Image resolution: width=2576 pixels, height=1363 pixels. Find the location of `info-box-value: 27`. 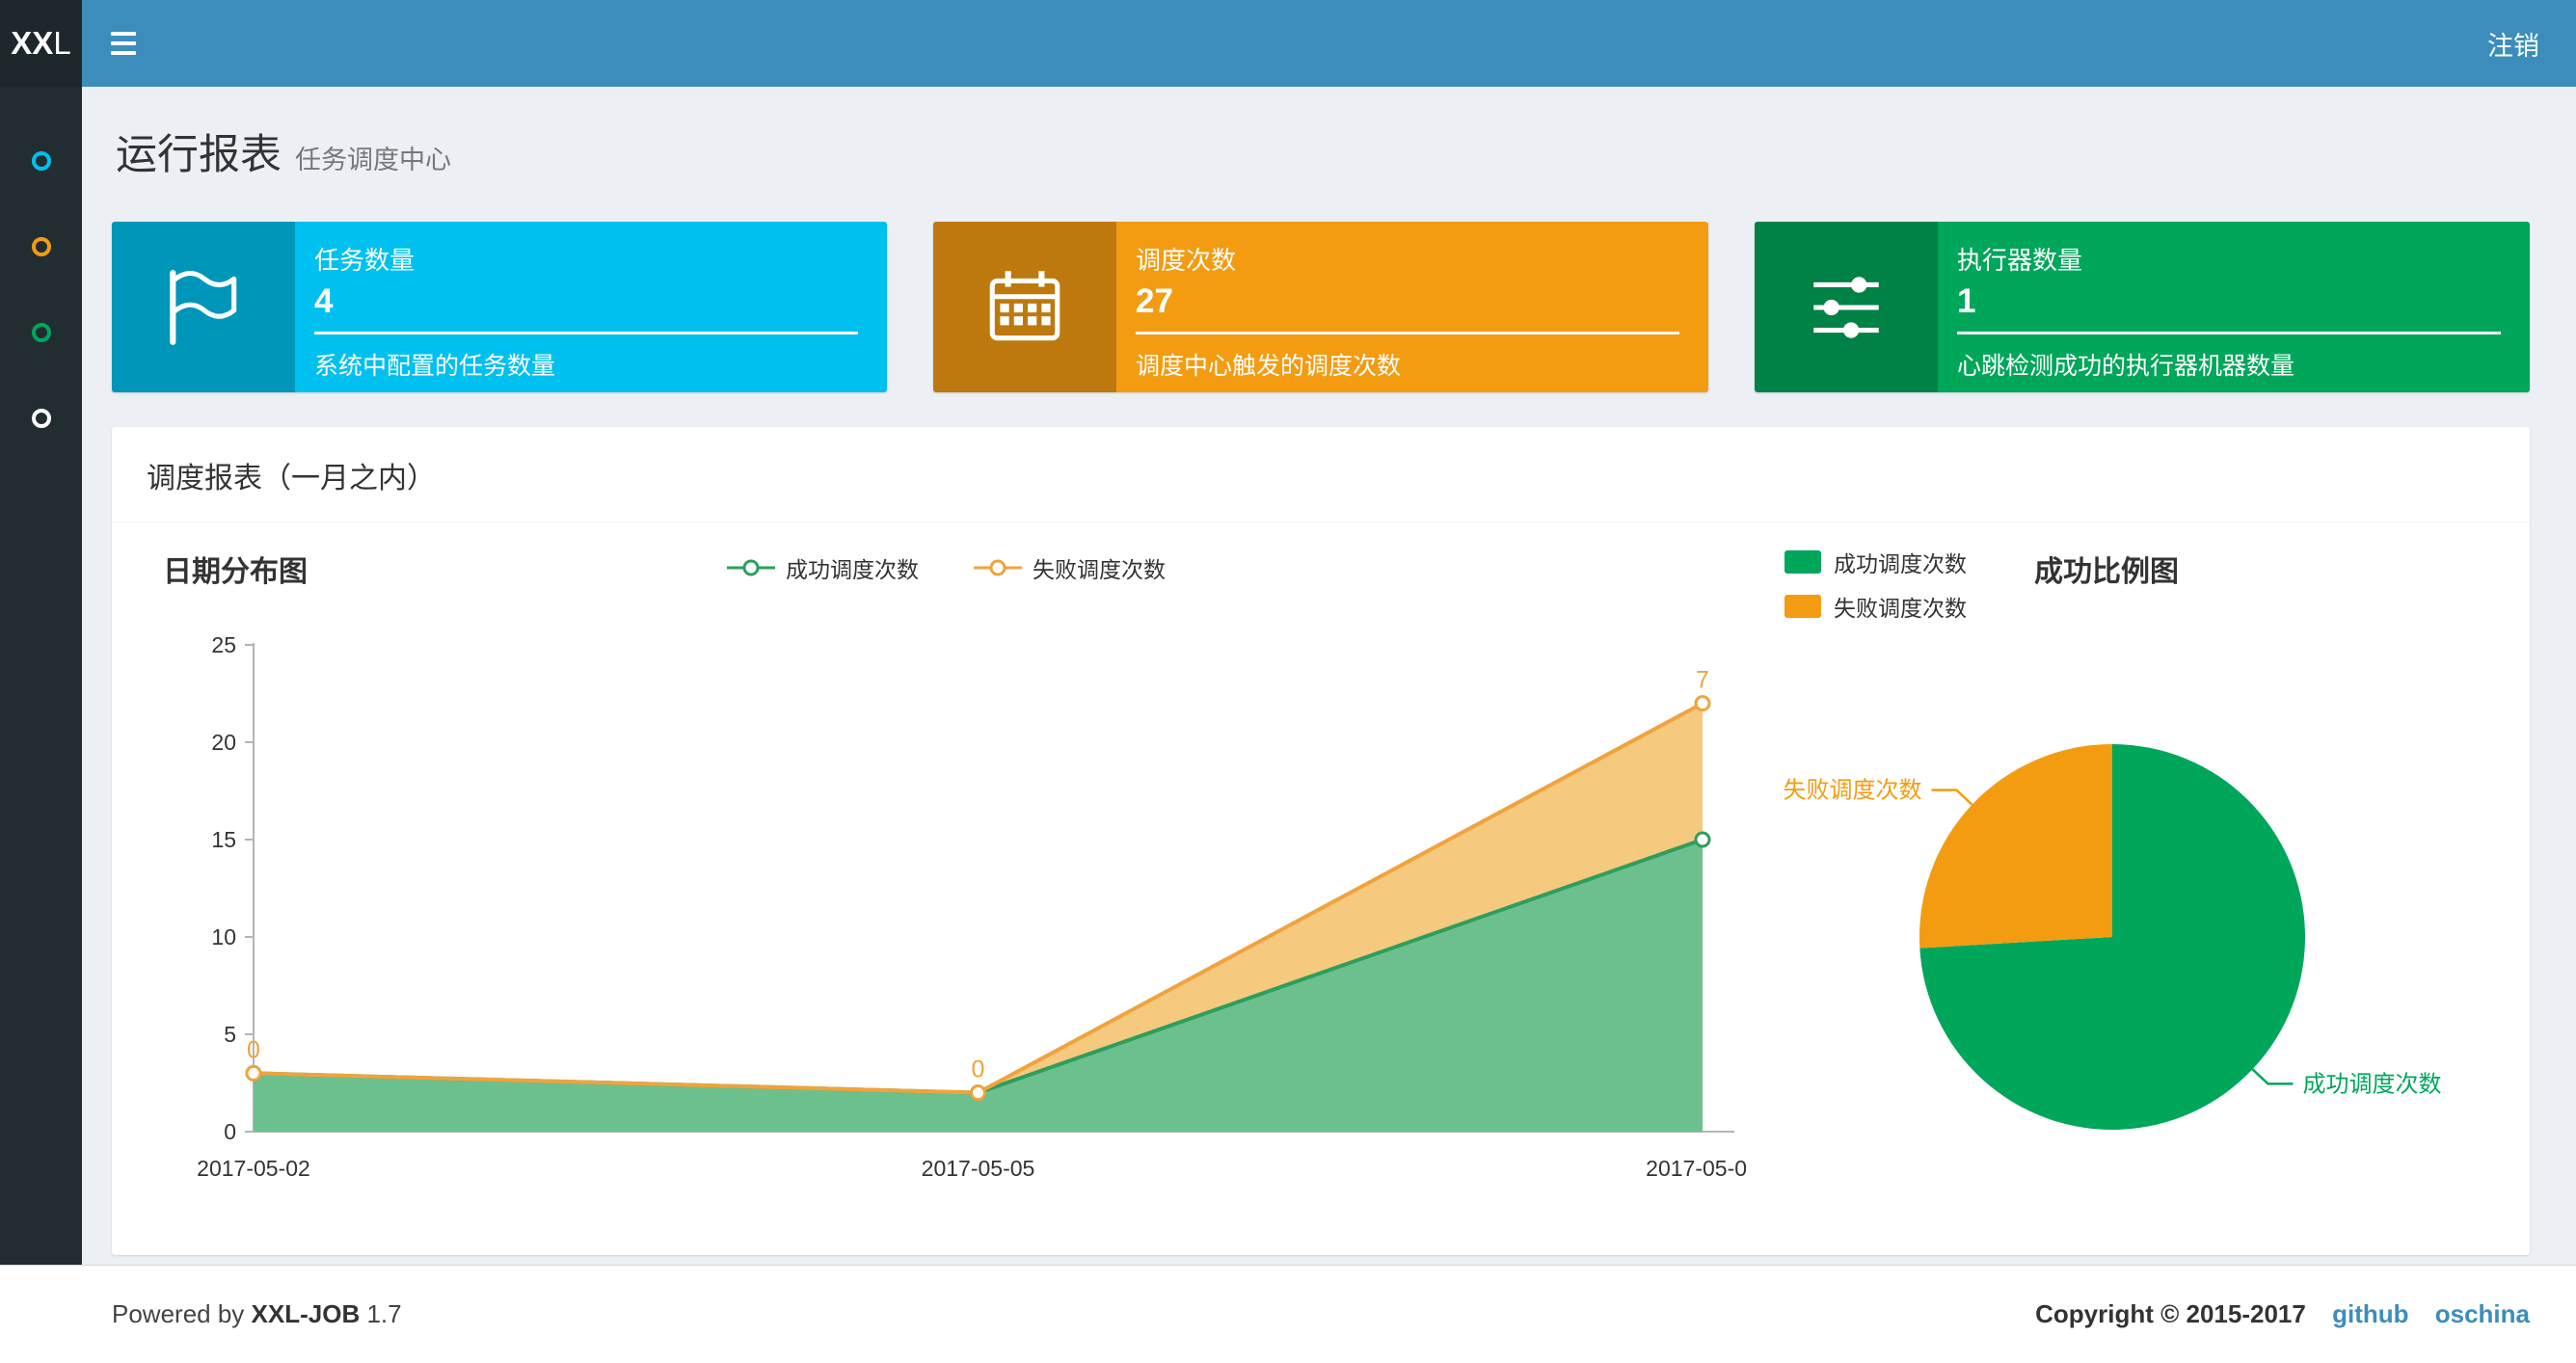

info-box-value: 27 is located at coordinates (1155, 301).